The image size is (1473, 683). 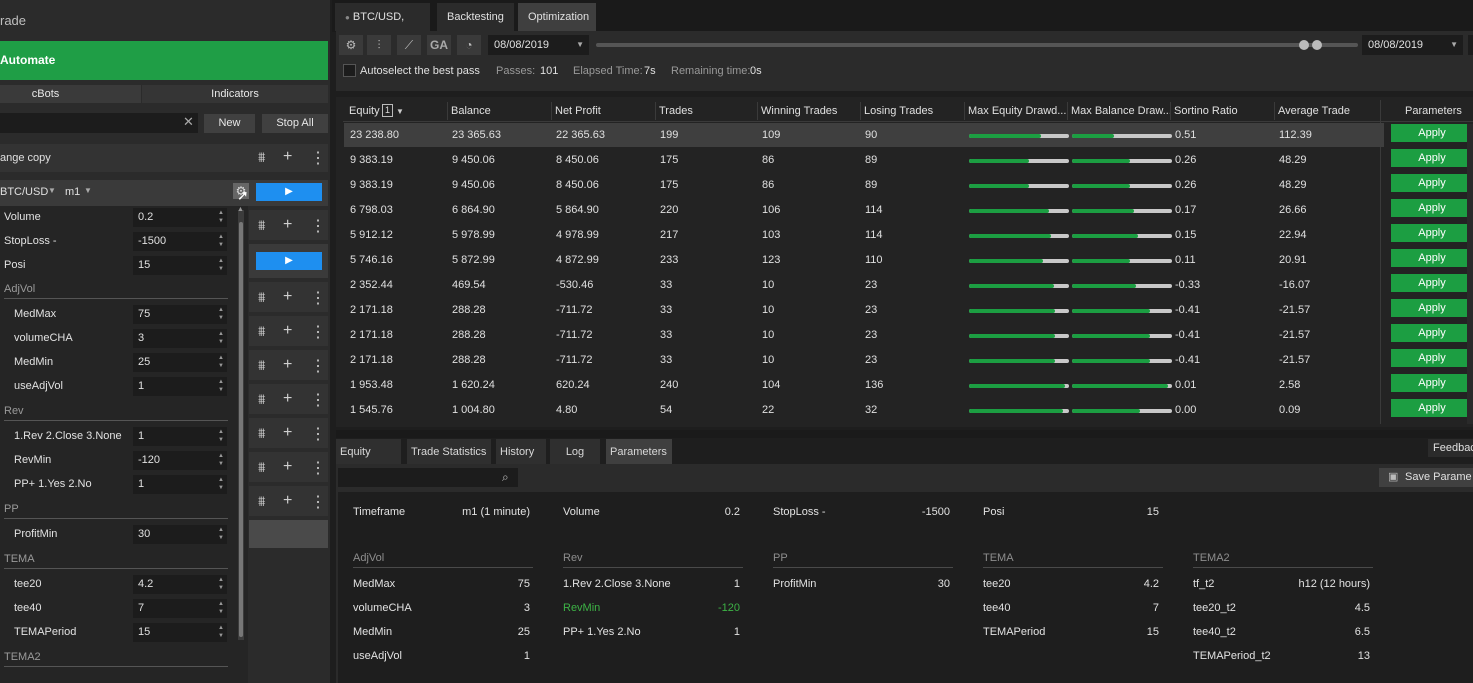 What do you see at coordinates (180, 534) in the screenshot?
I see `param-input: 30 ▲ ▼` at bounding box center [180, 534].